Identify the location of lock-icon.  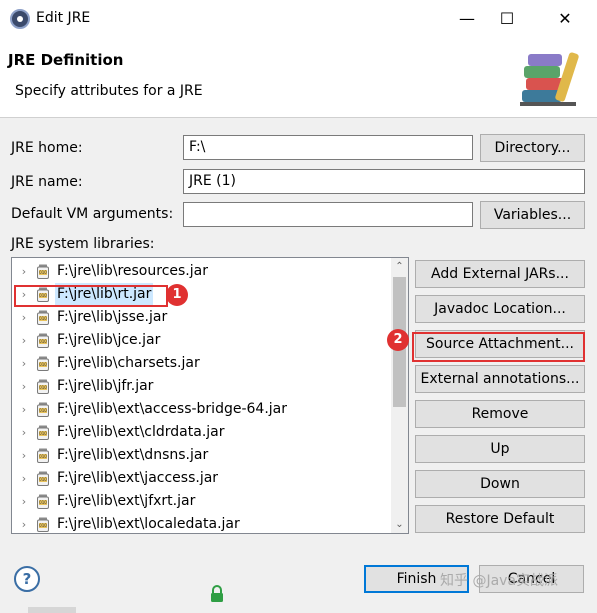
(217, 593).